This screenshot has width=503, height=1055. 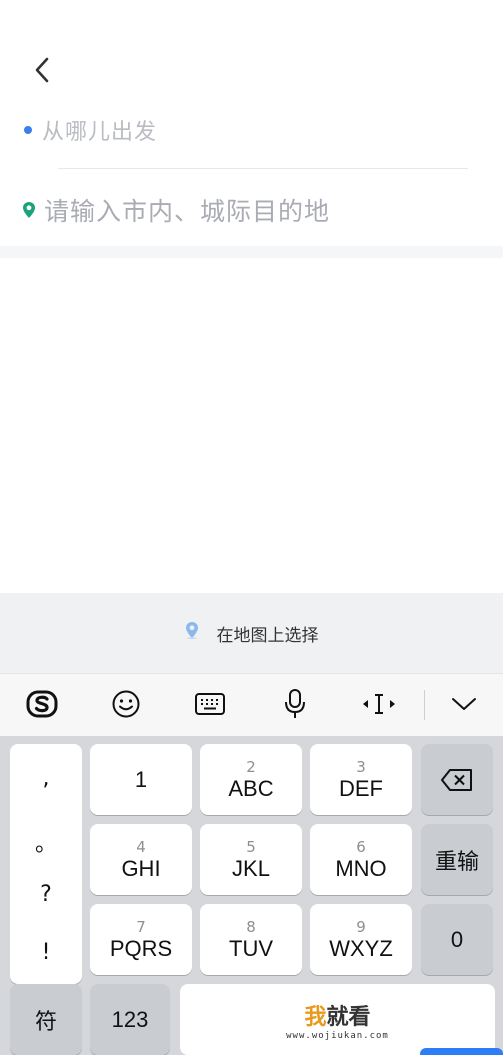 What do you see at coordinates (379, 704) in the screenshot?
I see `cursor-move-icon` at bounding box center [379, 704].